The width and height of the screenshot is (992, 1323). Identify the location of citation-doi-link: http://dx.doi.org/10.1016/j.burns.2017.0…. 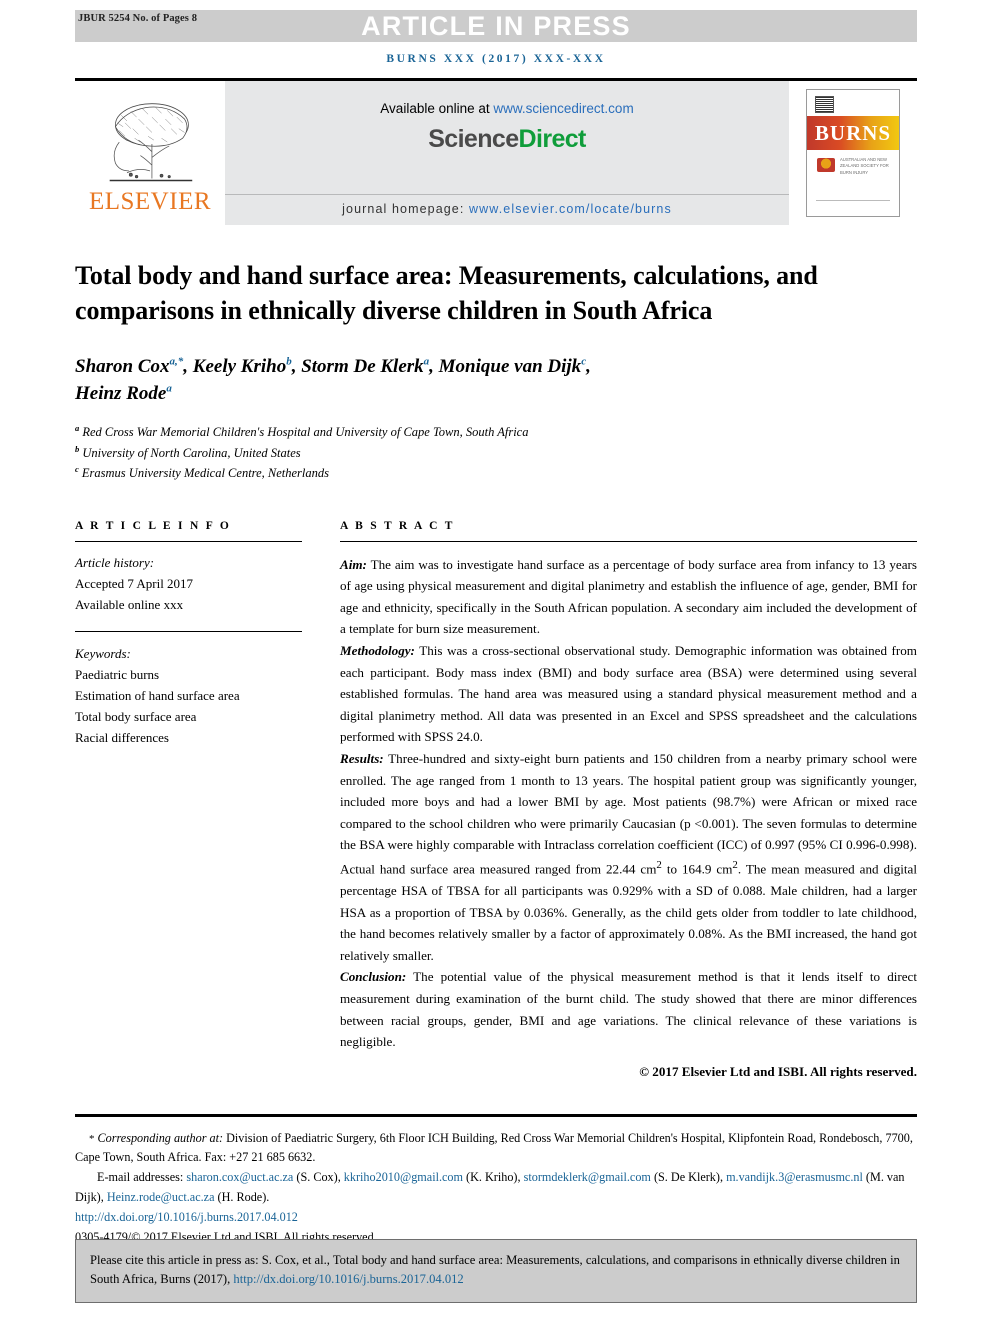
(348, 1279).